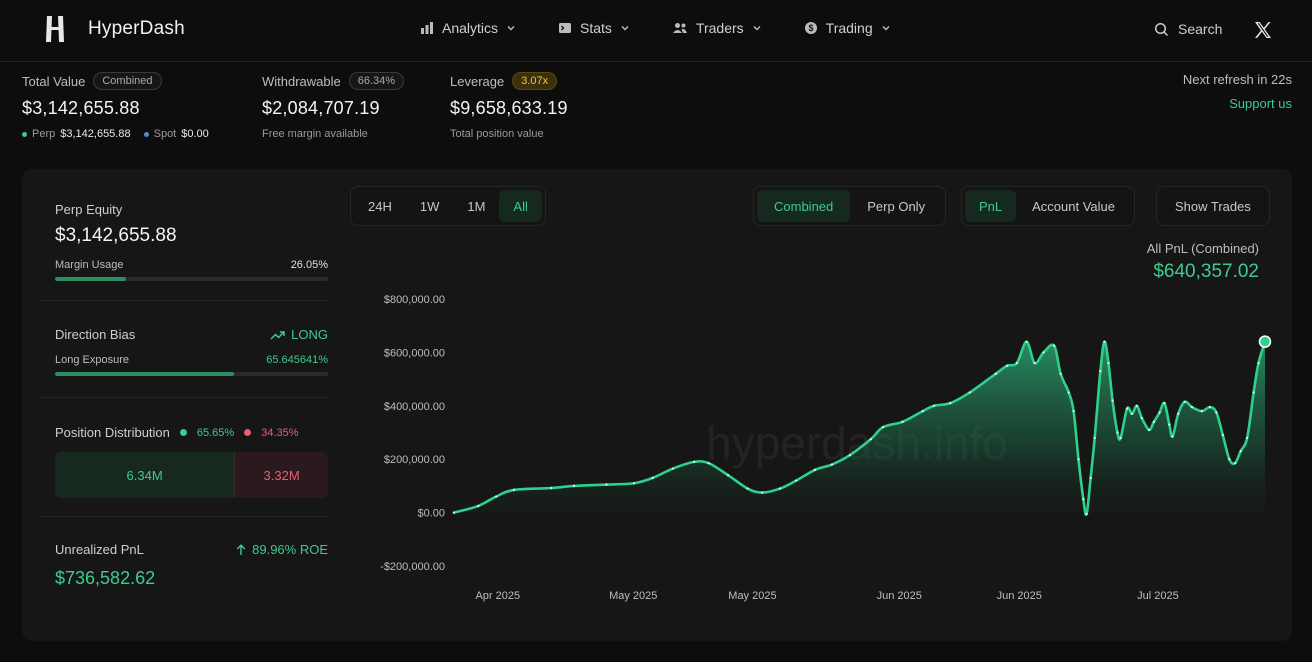 This screenshot has height=662, width=1312. I want to click on nav-stats: Stats, so click(594, 28).